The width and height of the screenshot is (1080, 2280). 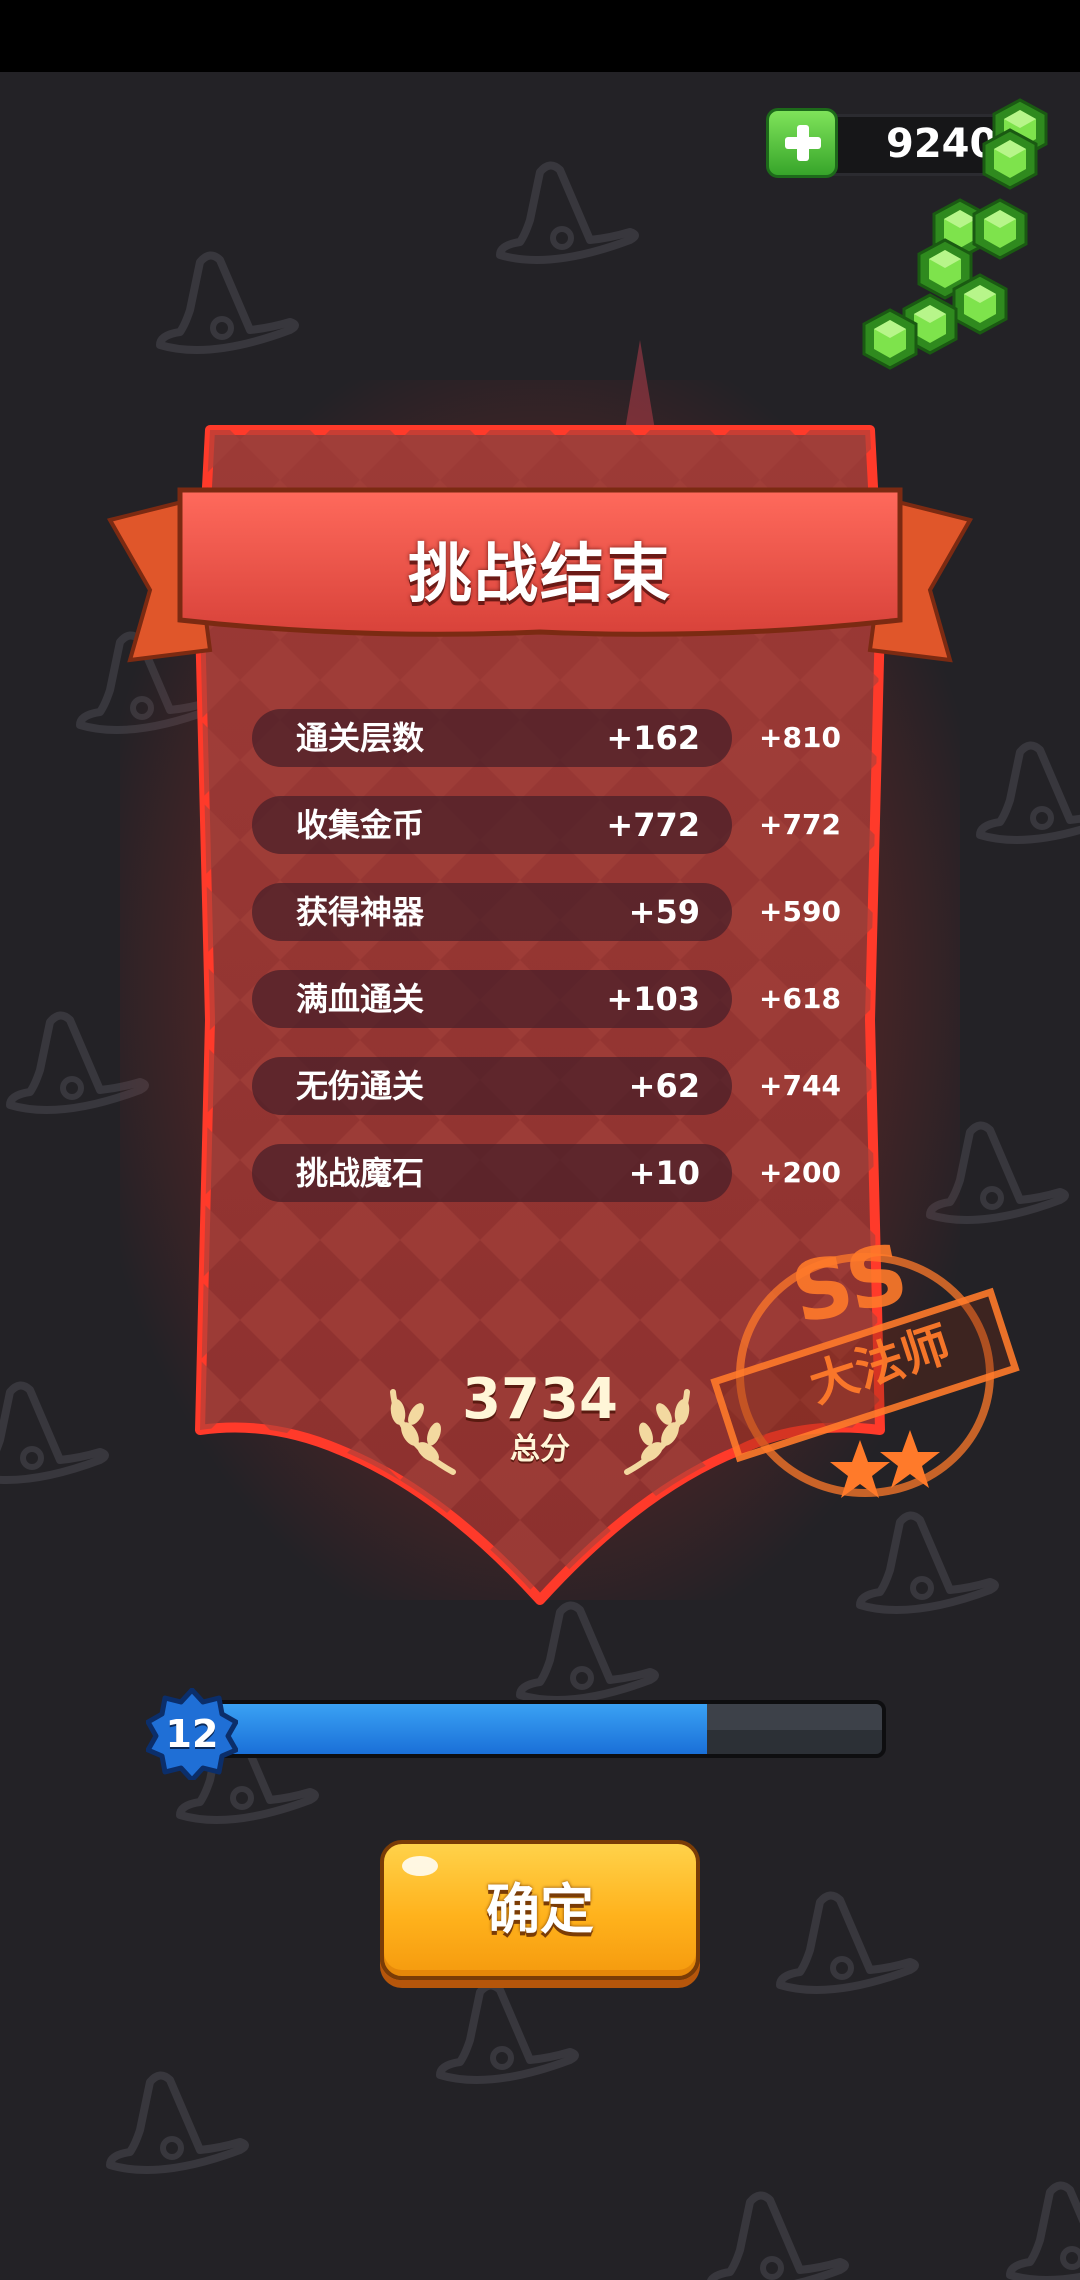 What do you see at coordinates (800, 911) in the screenshot?
I see `stat-score: +590` at bounding box center [800, 911].